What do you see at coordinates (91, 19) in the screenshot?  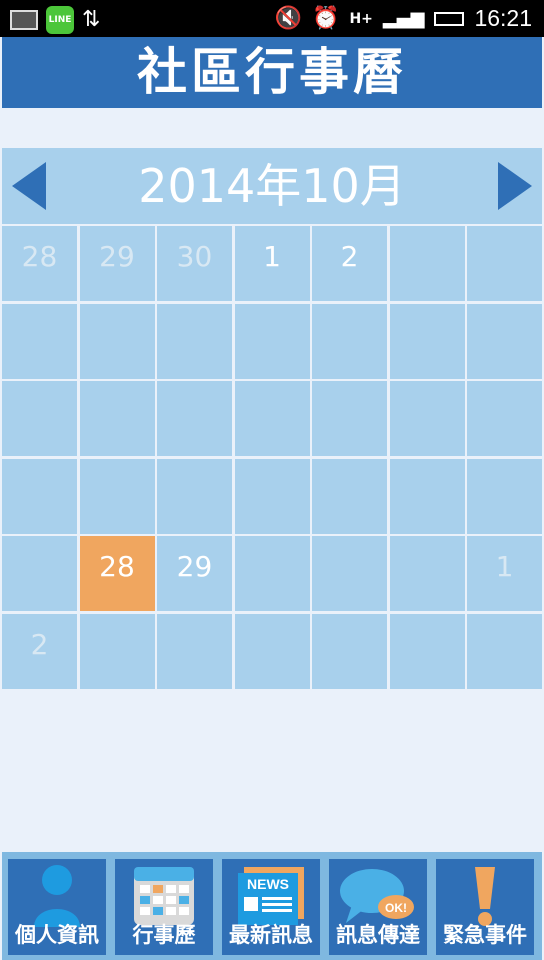 I see `data-sync-icon: ⇅` at bounding box center [91, 19].